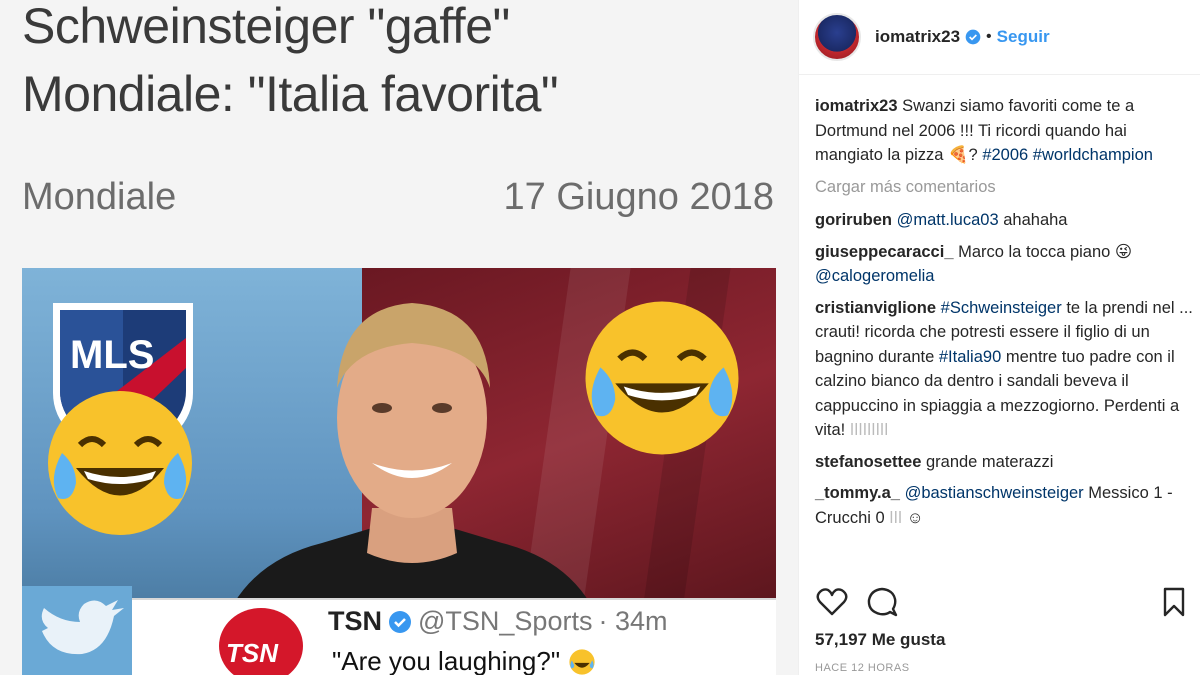 This screenshot has width=1200, height=675. Describe the element at coordinates (446, 660) in the screenshot. I see `tweet-quote: "Are you laughing?"` at that location.